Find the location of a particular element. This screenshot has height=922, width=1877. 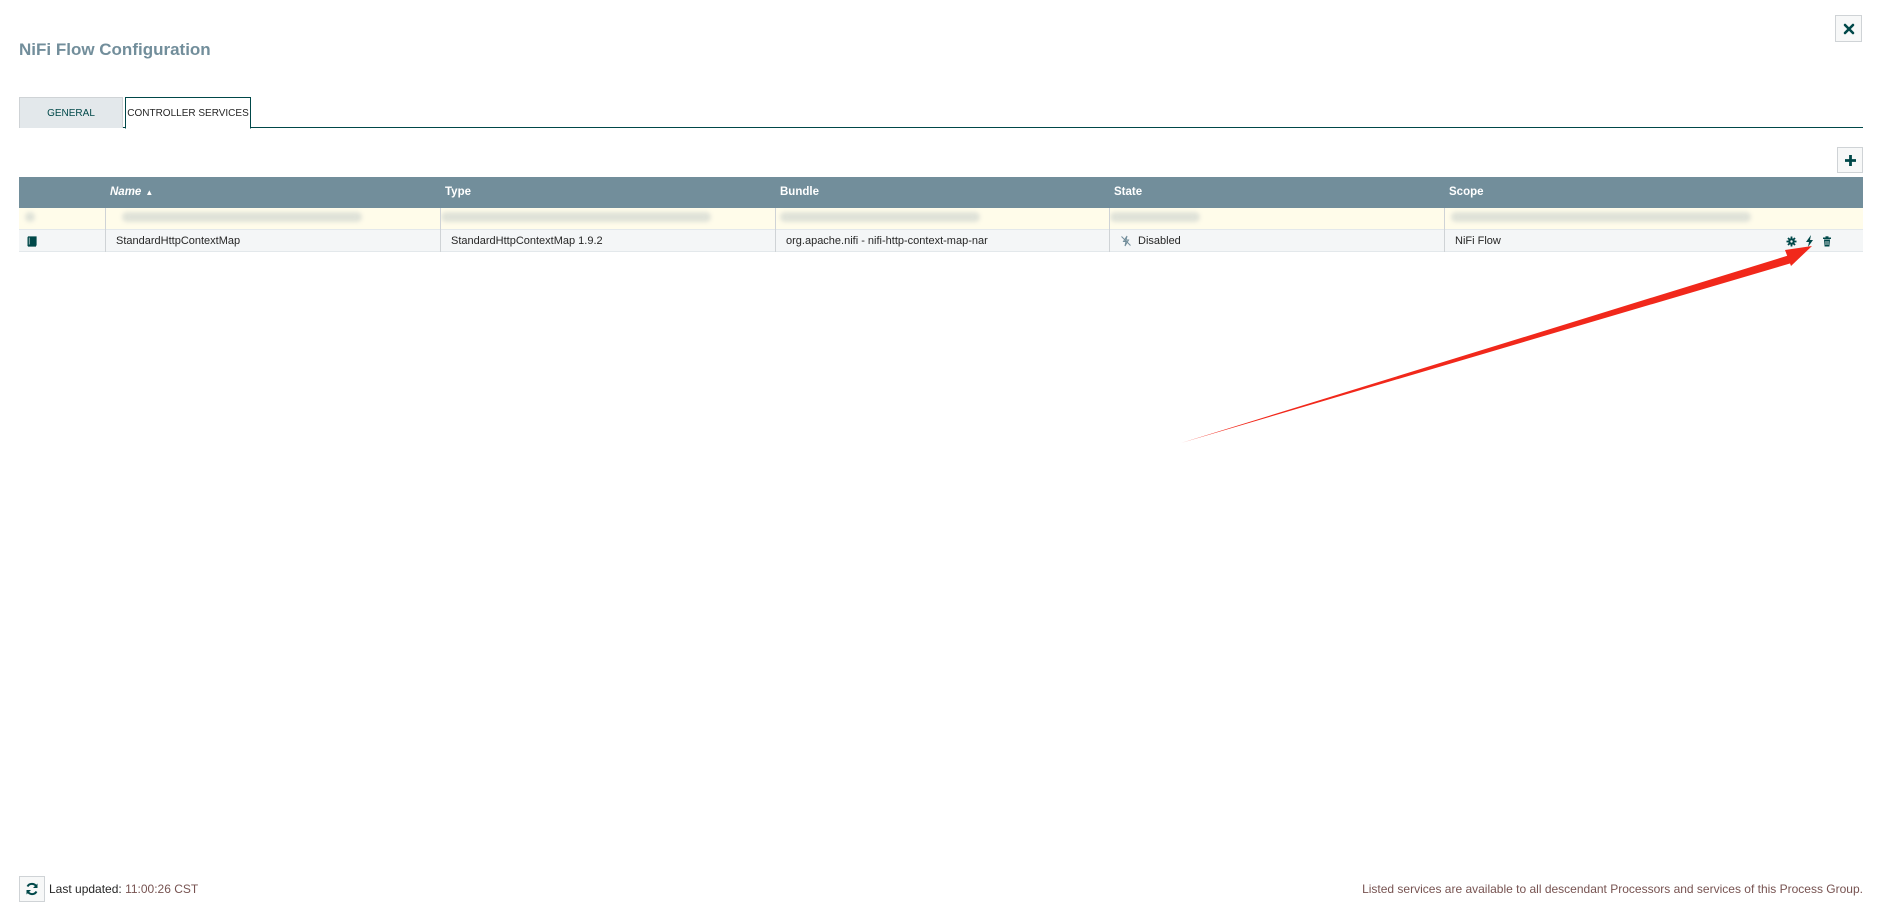

row-actions is located at coordinates (1809, 241).